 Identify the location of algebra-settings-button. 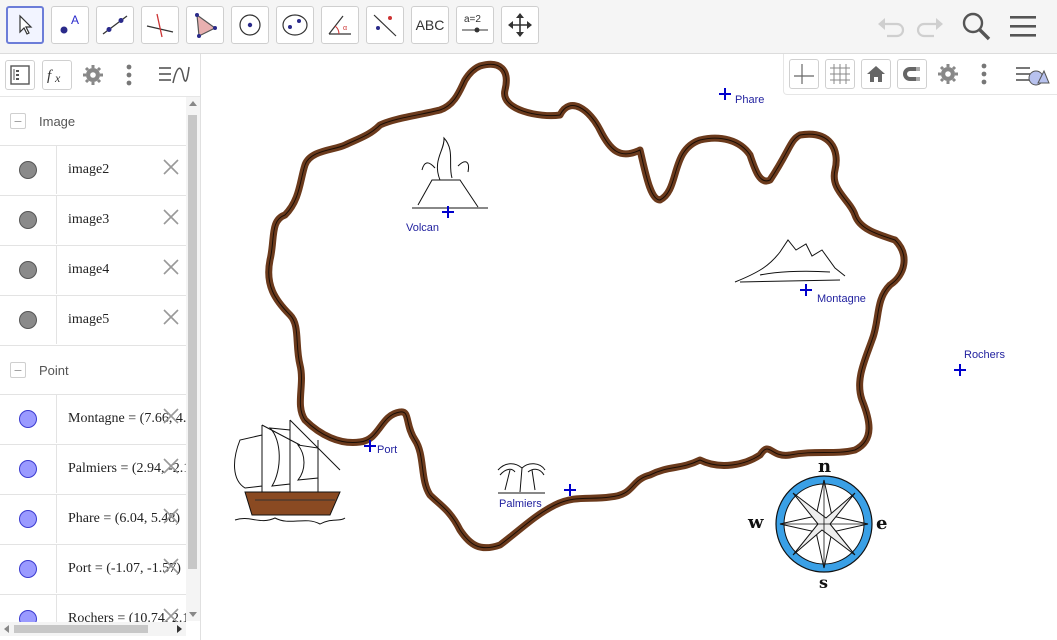
(93, 75).